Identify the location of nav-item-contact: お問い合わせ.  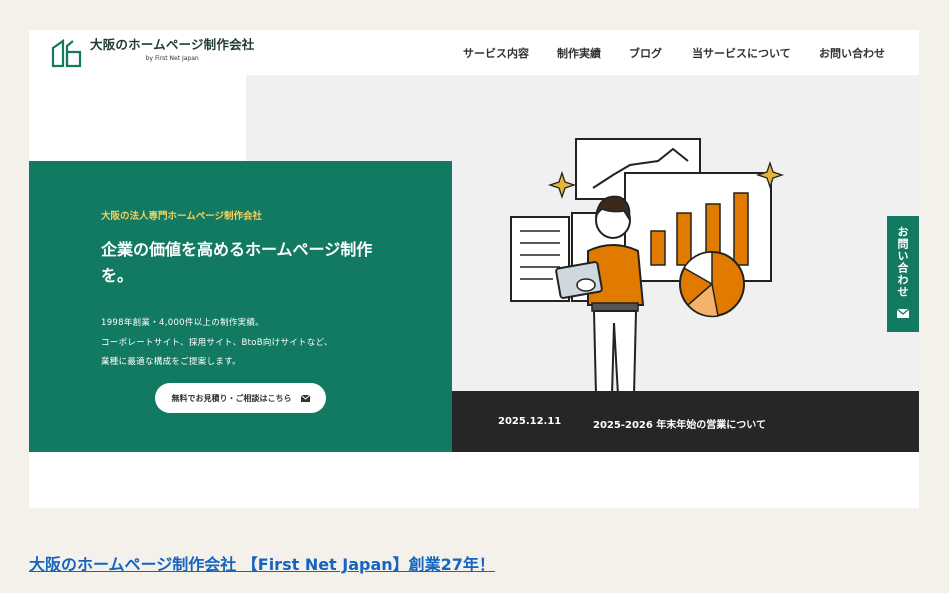
(852, 53).